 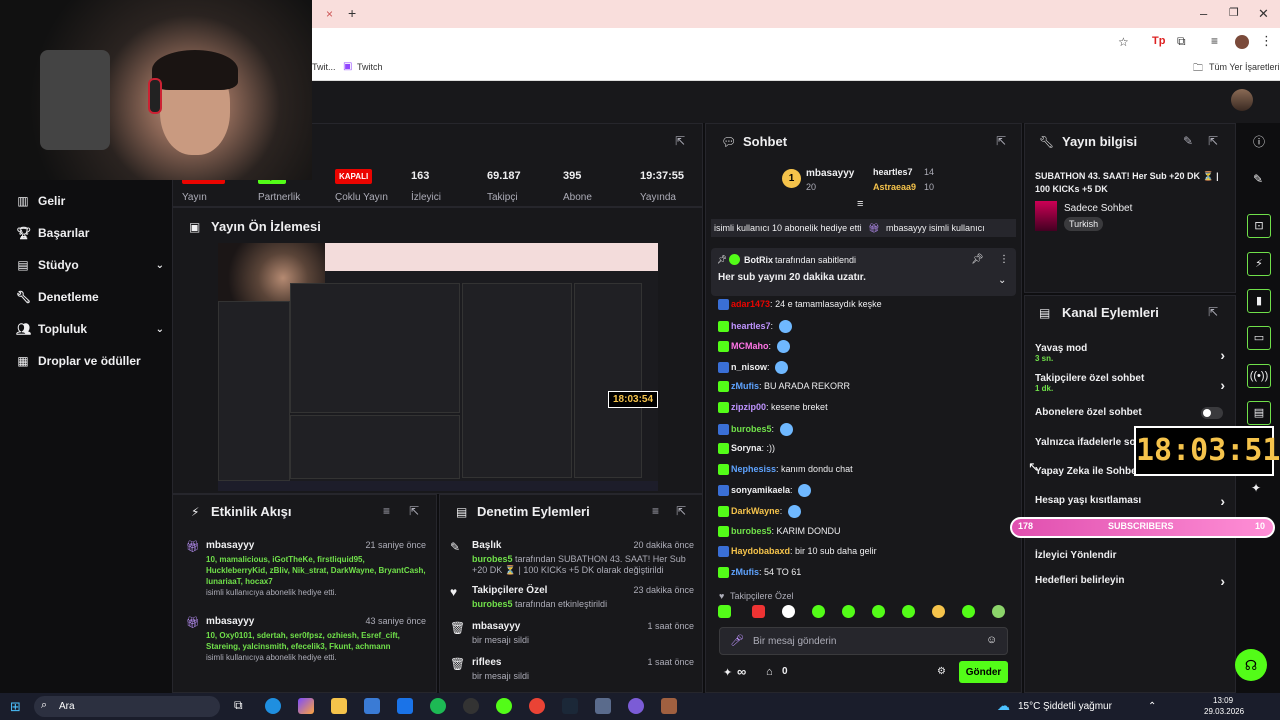 What do you see at coordinates (1259, 141) in the screenshot?
I see `info-icon: ⓘ` at bounding box center [1259, 141].